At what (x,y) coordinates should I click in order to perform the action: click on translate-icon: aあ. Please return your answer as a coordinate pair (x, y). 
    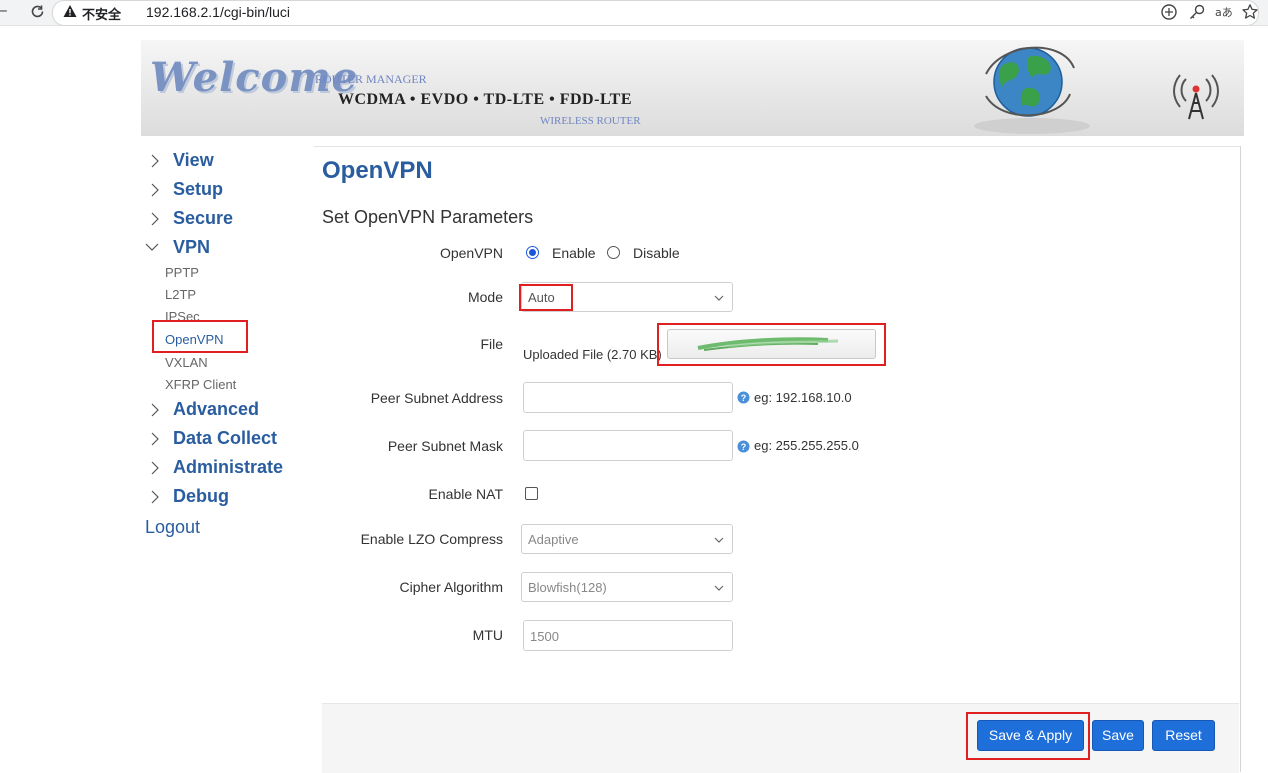
    Looking at the image, I should click on (1223, 12).